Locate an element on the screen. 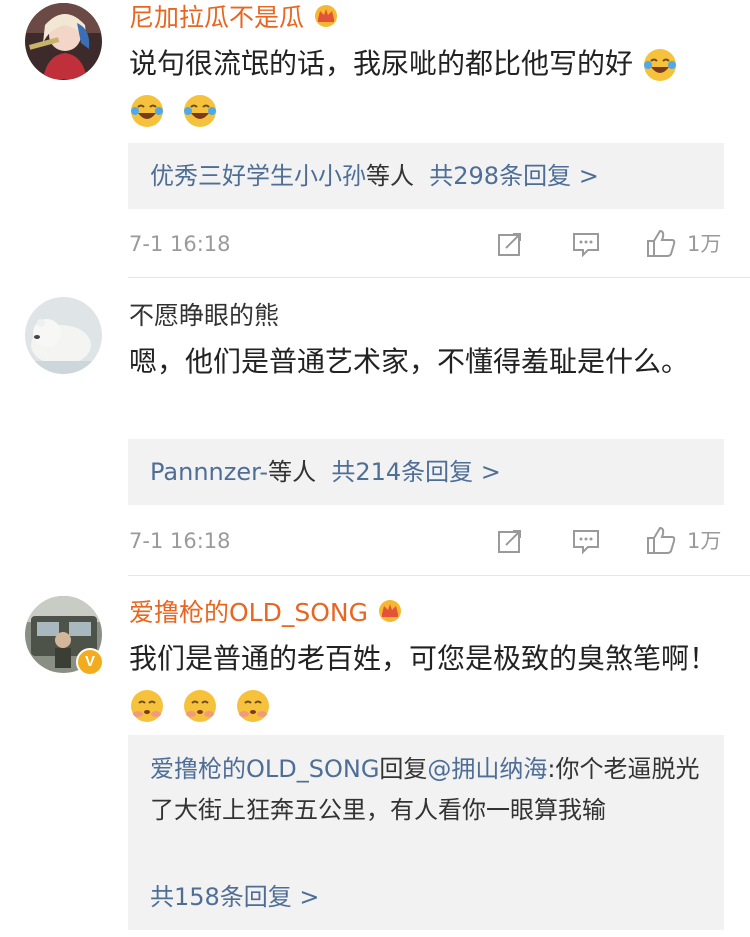 Image resolution: width=750 pixels, height=937 pixels. reply-count-link: 共214条回复 > is located at coordinates (416, 472).